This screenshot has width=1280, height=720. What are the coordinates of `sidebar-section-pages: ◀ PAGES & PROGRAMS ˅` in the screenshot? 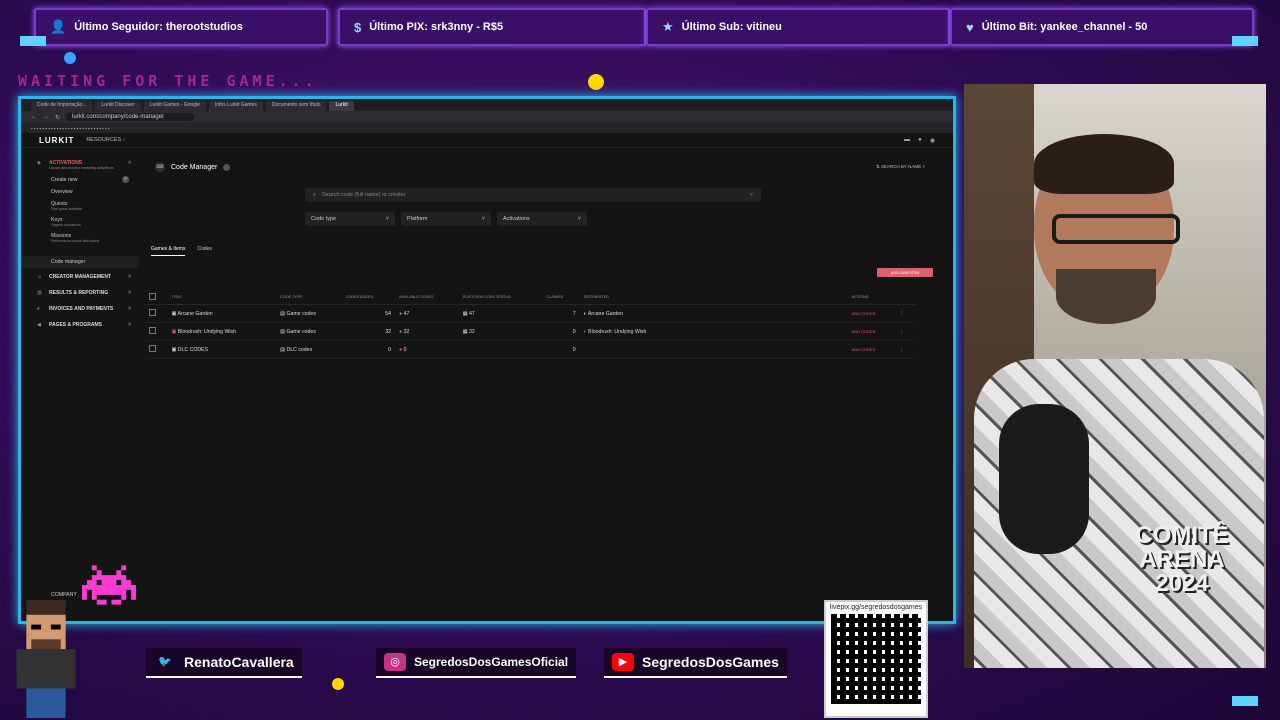 It's located at (80, 324).